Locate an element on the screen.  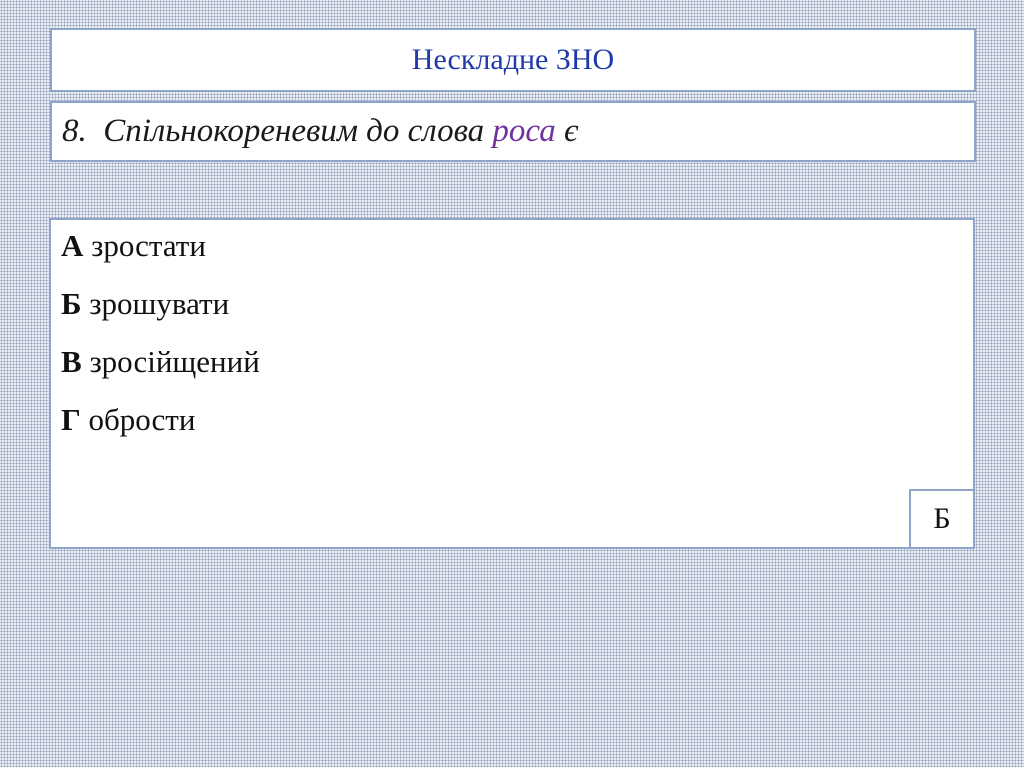
answer-key-box: Б is located at coordinates (941, 518).